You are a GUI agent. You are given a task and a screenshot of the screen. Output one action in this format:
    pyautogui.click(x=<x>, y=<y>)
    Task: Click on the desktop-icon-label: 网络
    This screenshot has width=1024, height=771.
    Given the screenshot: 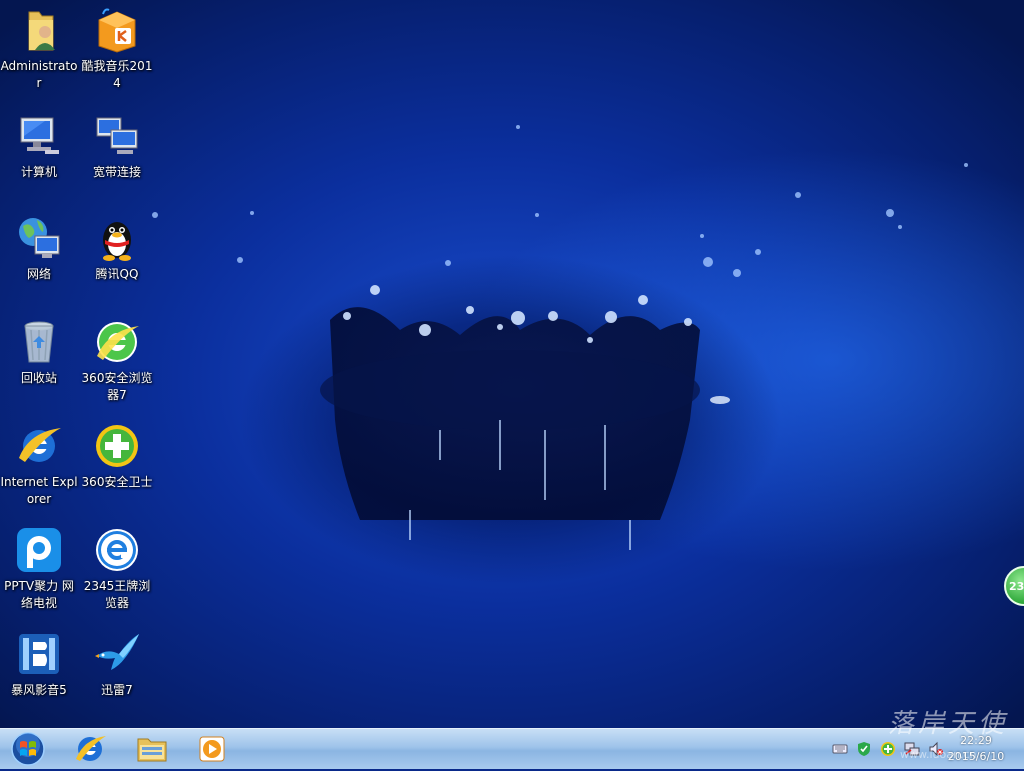 What is the action you would take?
    pyautogui.click(x=38, y=274)
    